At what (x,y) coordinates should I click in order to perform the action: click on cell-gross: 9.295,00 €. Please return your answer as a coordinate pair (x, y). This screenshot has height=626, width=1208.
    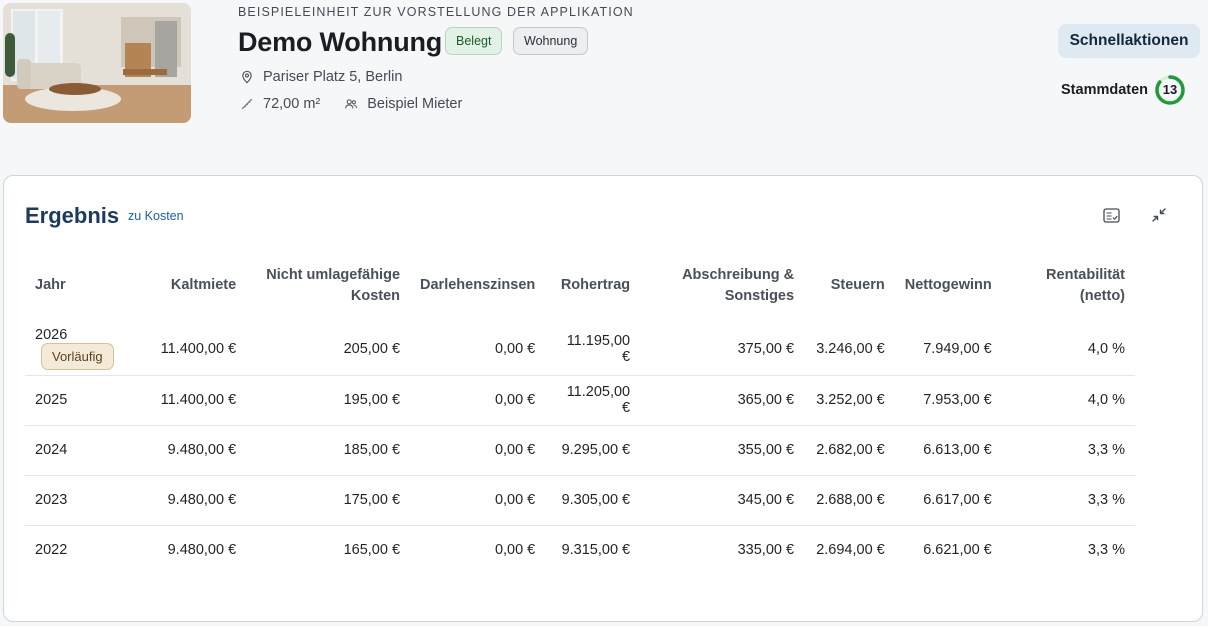
    Looking at the image, I should click on (593, 450).